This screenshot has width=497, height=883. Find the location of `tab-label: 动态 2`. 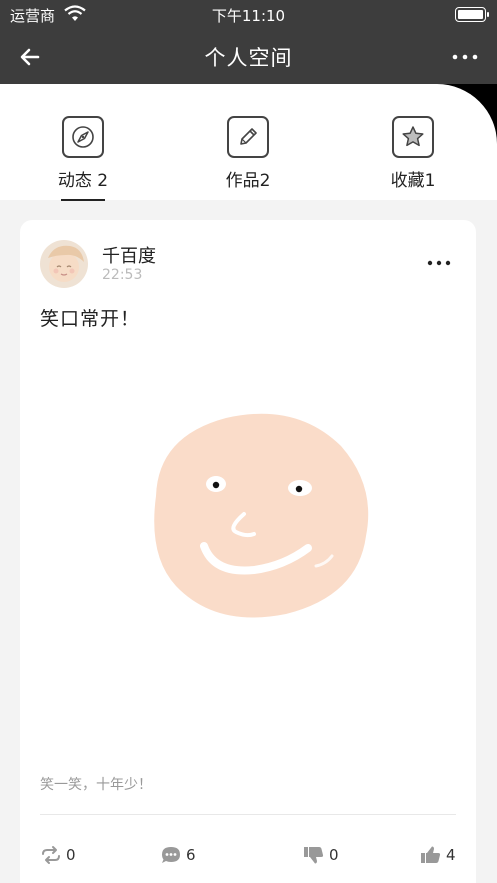

tab-label: 动态 2 is located at coordinates (83, 181).